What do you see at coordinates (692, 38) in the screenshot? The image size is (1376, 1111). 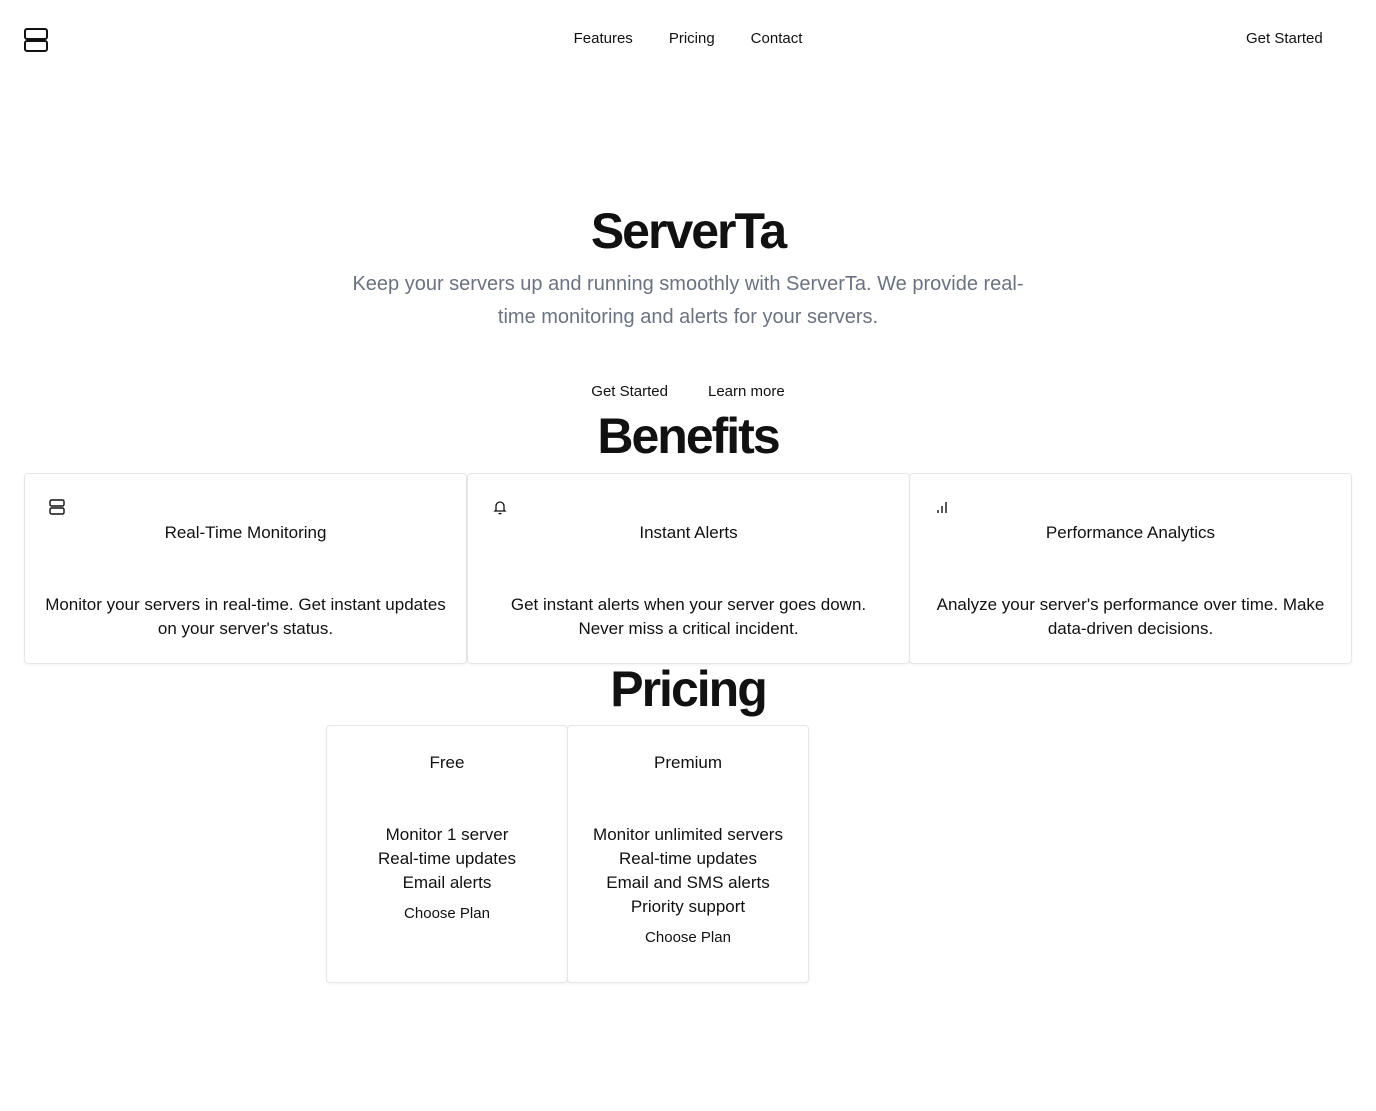 I see `nav-pricing-link: Pricing` at bounding box center [692, 38].